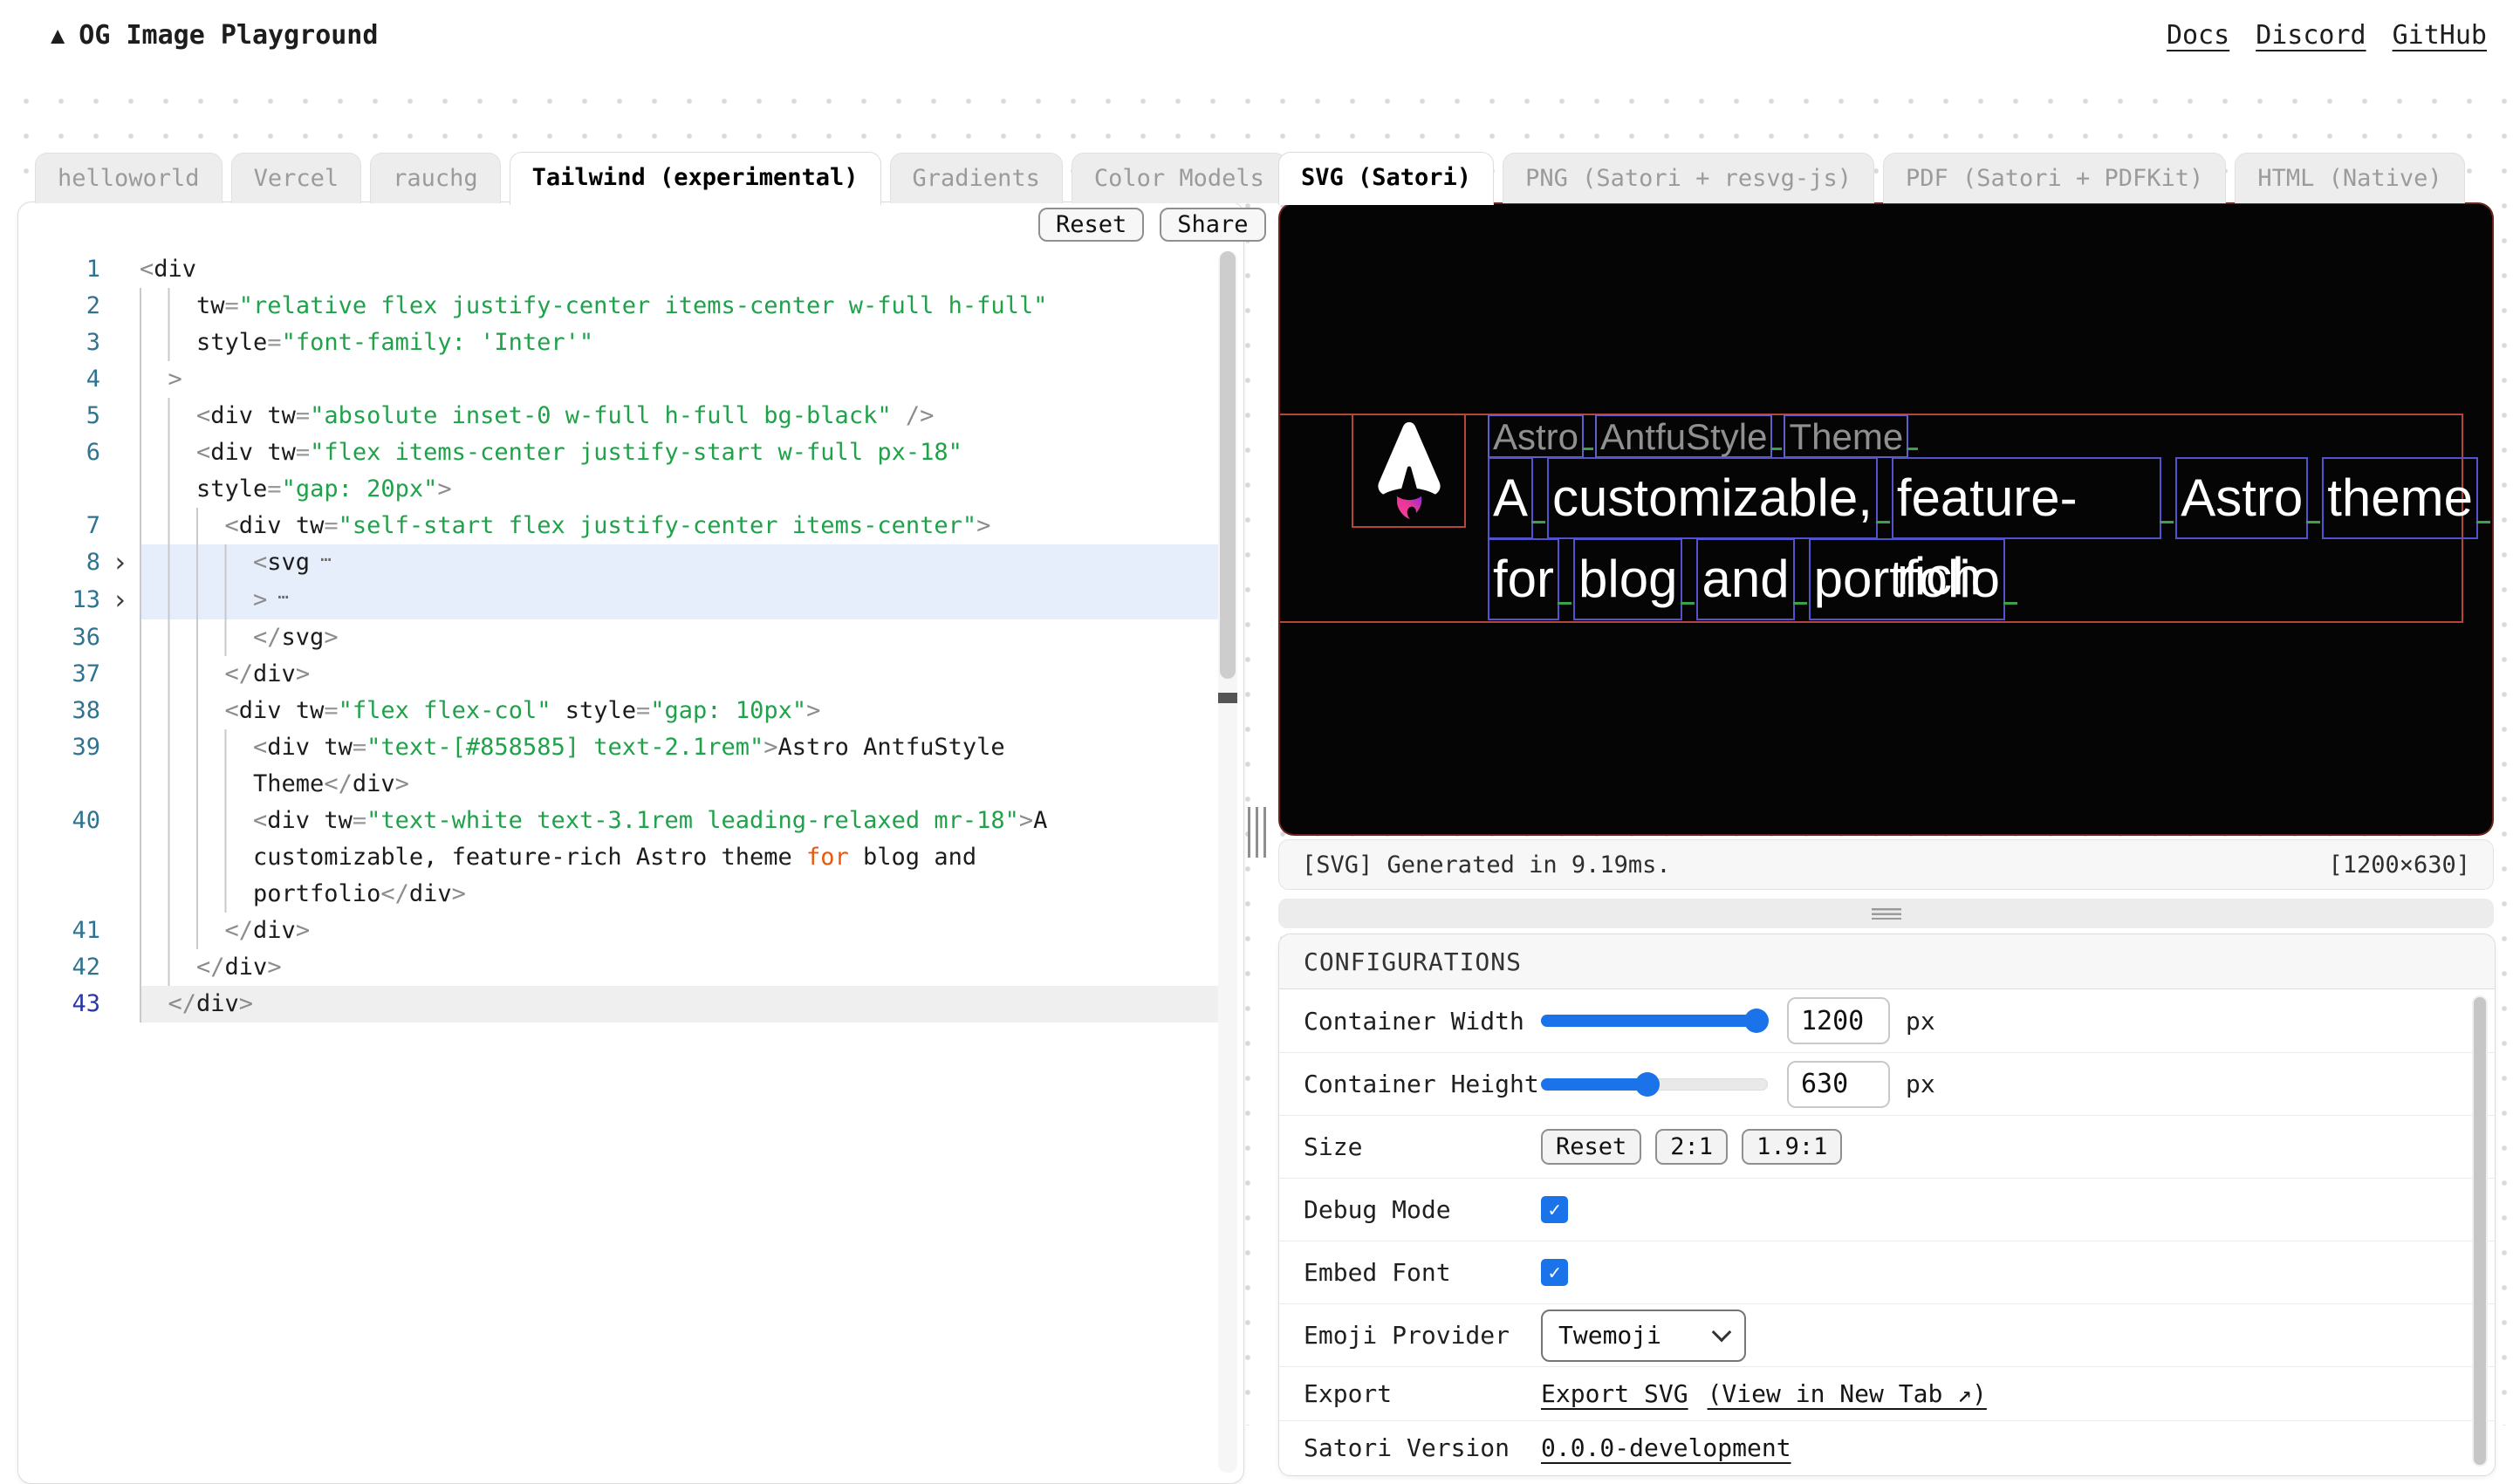  Describe the element at coordinates (1386, 178) in the screenshot. I see `preview-tab-svg-satori-: SVG (Satori)` at that location.